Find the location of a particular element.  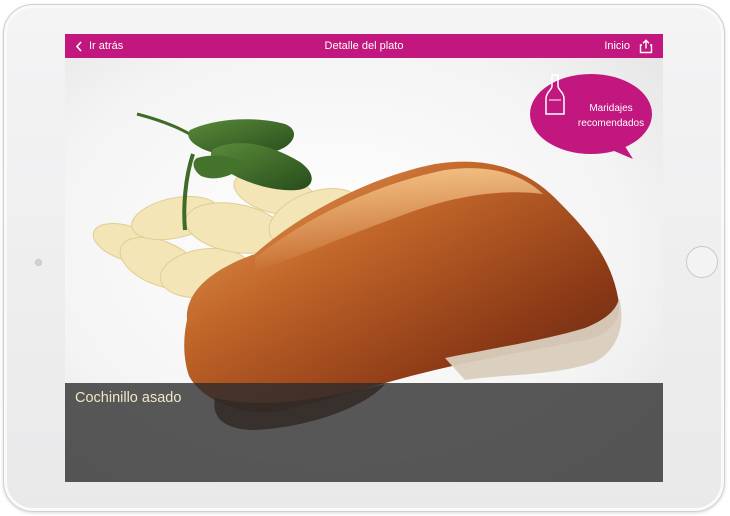

pairing-label-line2: recomendados is located at coordinates (611, 123).